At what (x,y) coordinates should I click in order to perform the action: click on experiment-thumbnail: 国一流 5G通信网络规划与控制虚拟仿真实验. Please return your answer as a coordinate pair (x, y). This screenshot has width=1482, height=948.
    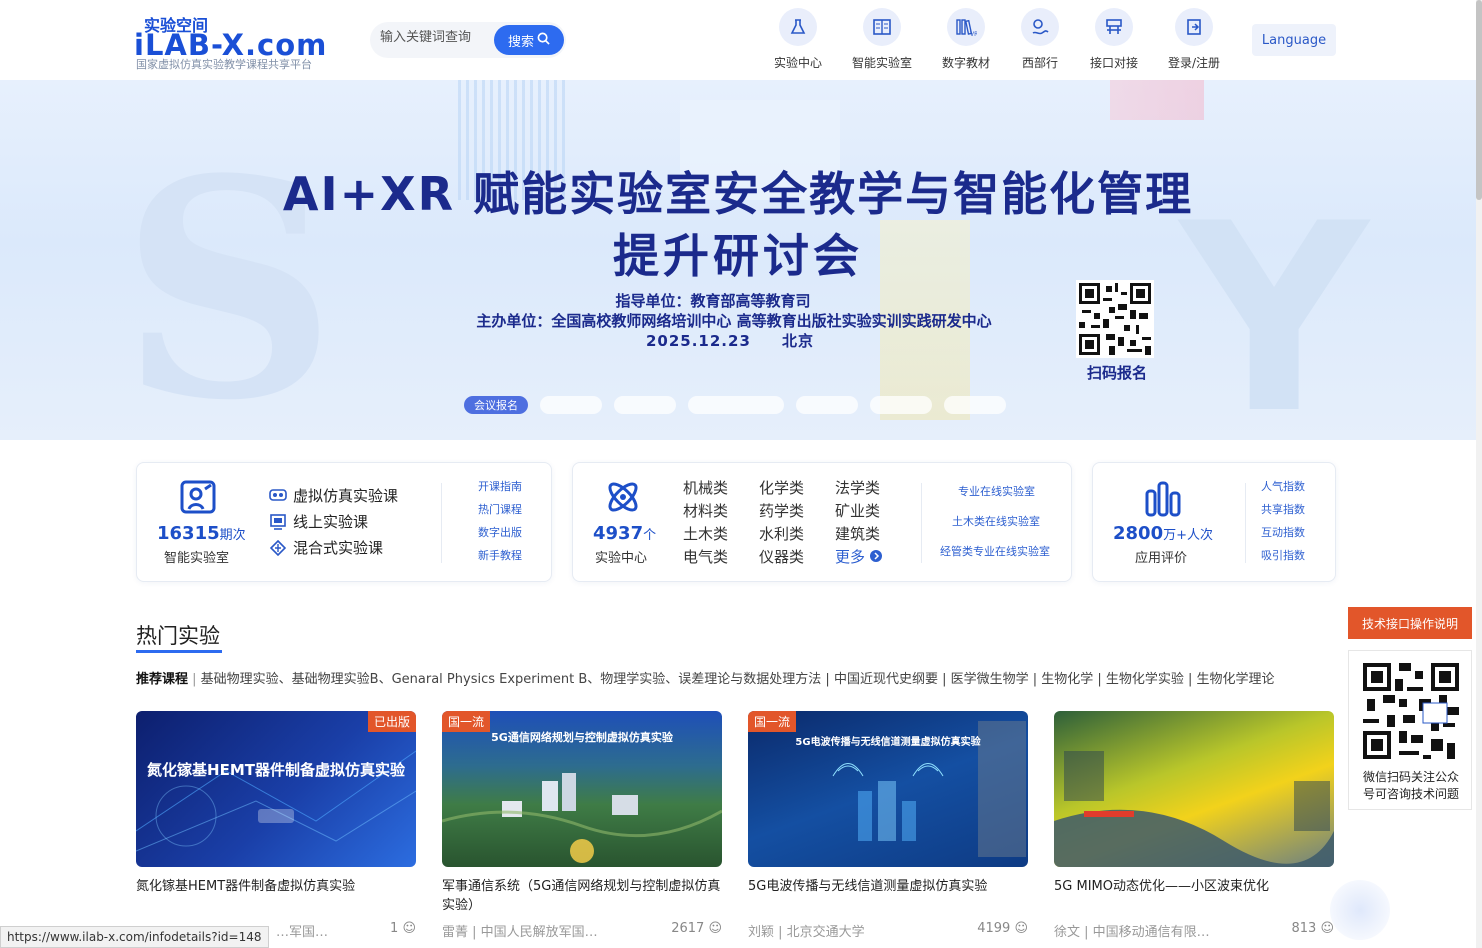
    Looking at the image, I should click on (582, 789).